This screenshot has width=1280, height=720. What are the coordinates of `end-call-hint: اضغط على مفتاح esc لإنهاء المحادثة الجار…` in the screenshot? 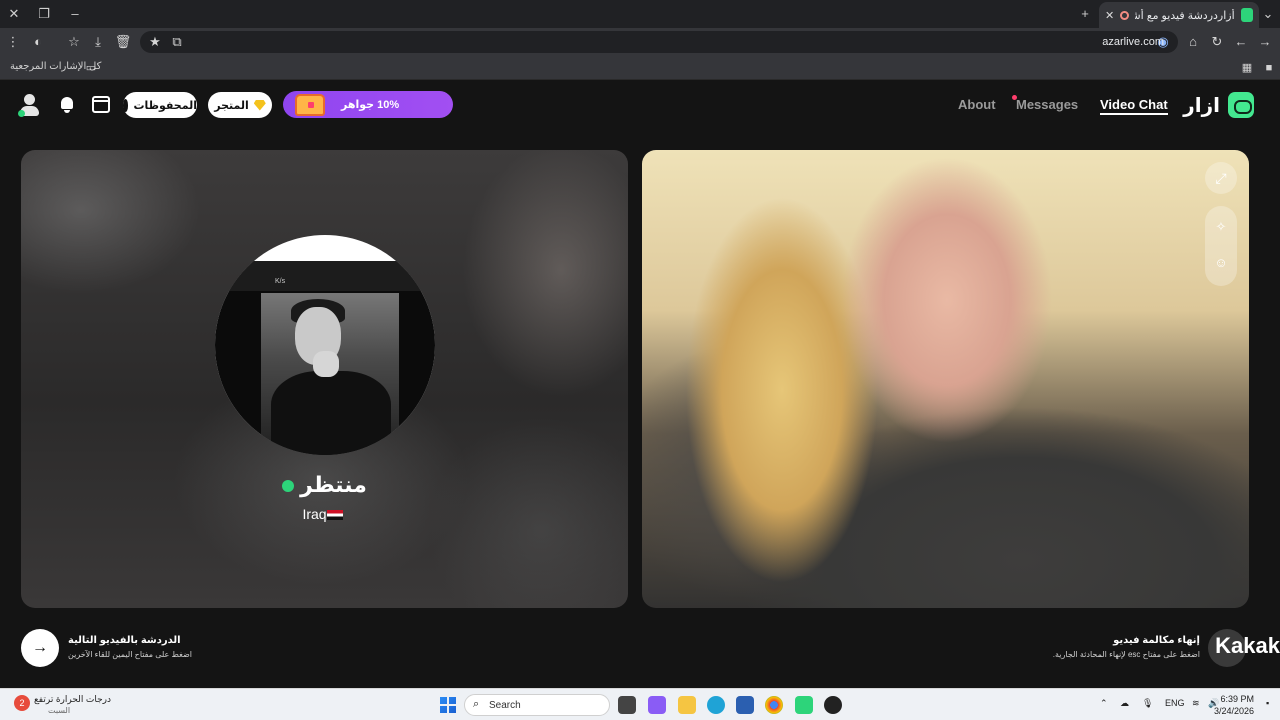 It's located at (1126, 654).